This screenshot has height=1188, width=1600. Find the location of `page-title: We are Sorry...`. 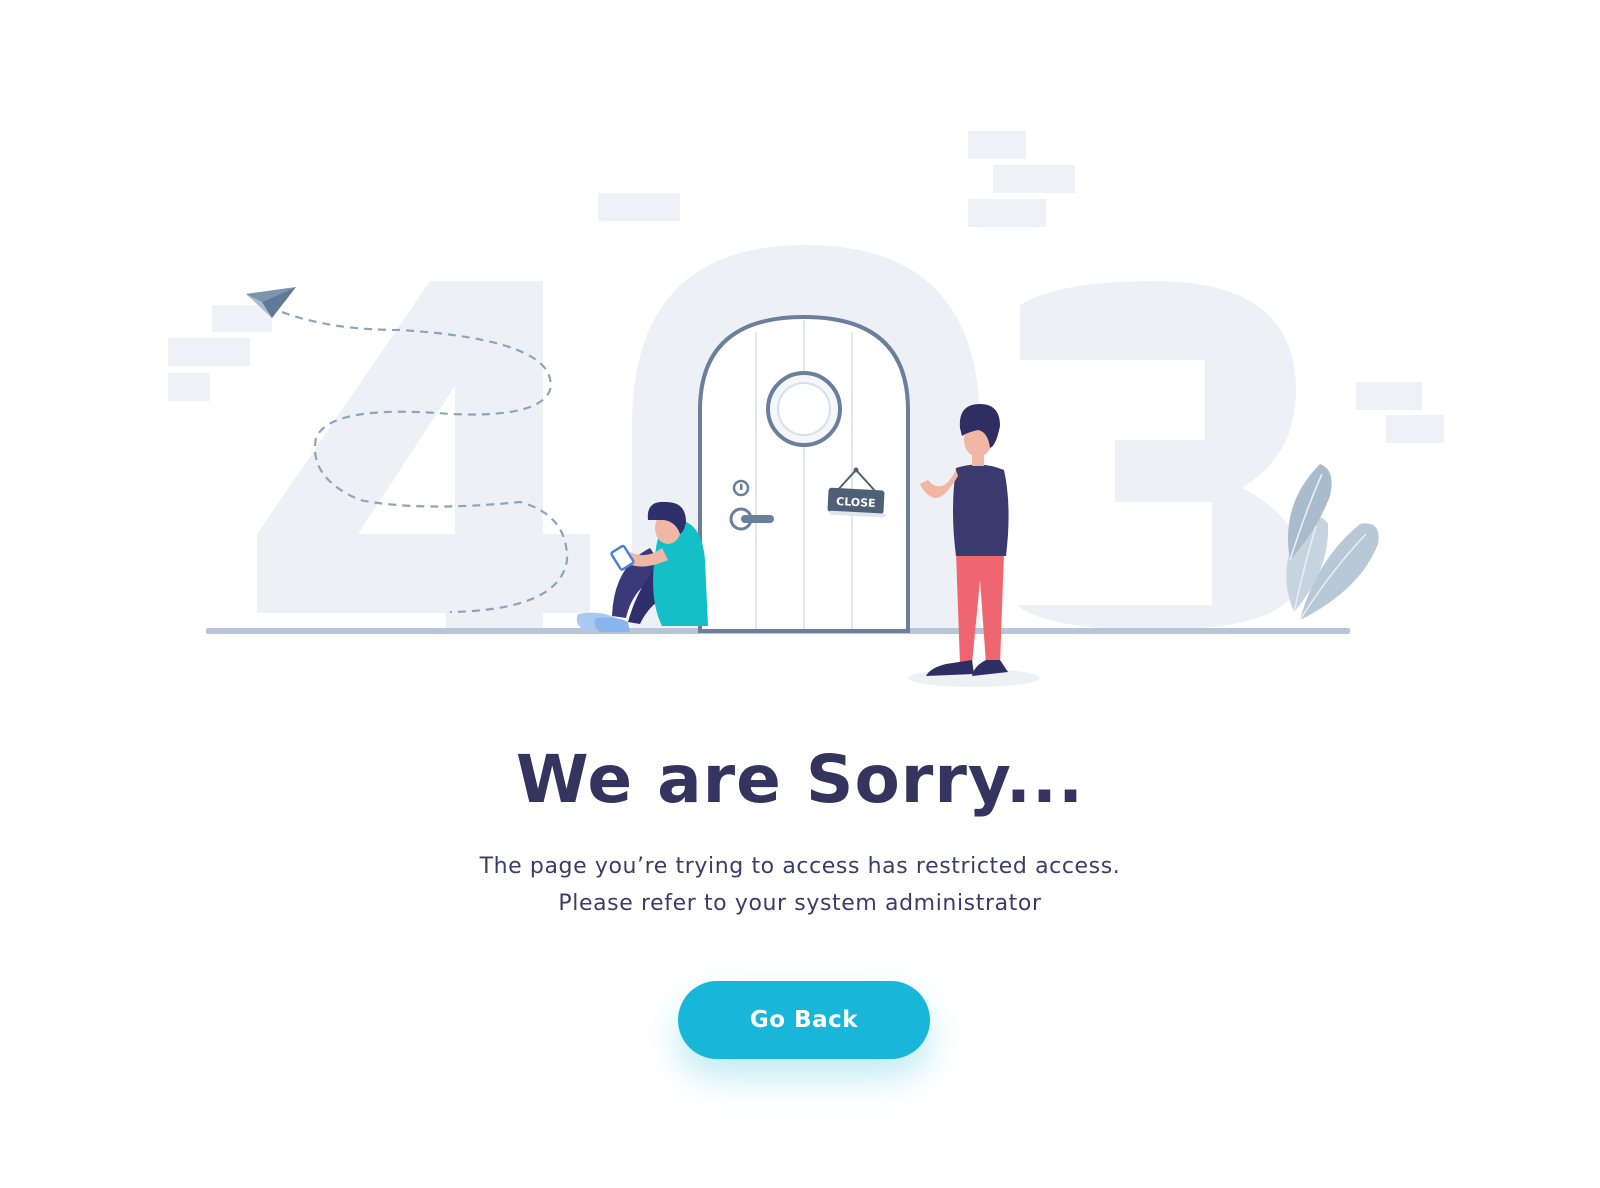

page-title: We are Sorry... is located at coordinates (800, 779).